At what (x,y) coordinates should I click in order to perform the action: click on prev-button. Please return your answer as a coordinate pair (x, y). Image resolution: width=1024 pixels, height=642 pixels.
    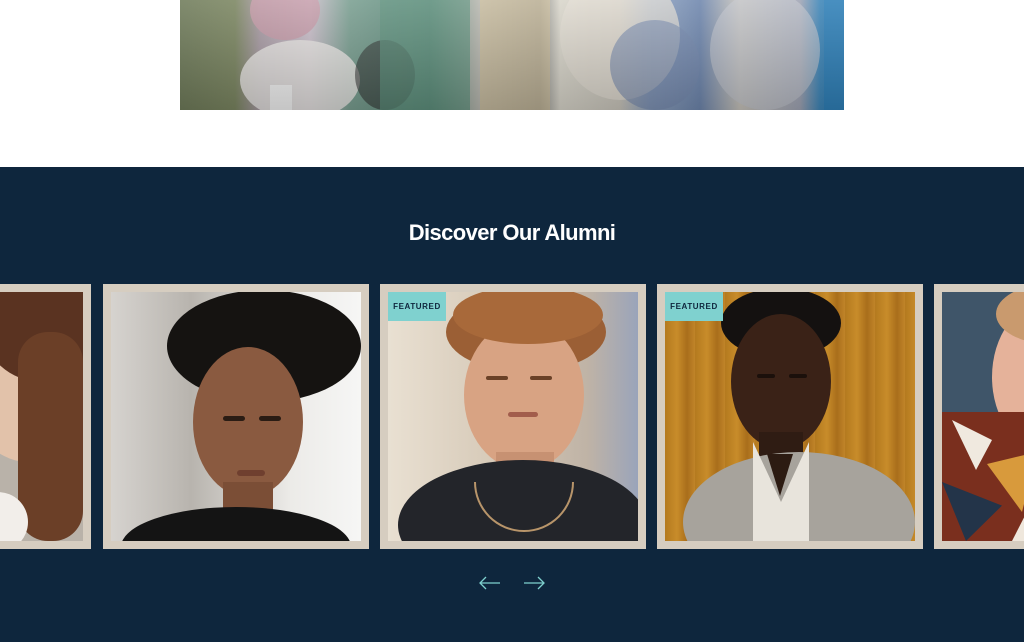
    Looking at the image, I should click on (490, 583).